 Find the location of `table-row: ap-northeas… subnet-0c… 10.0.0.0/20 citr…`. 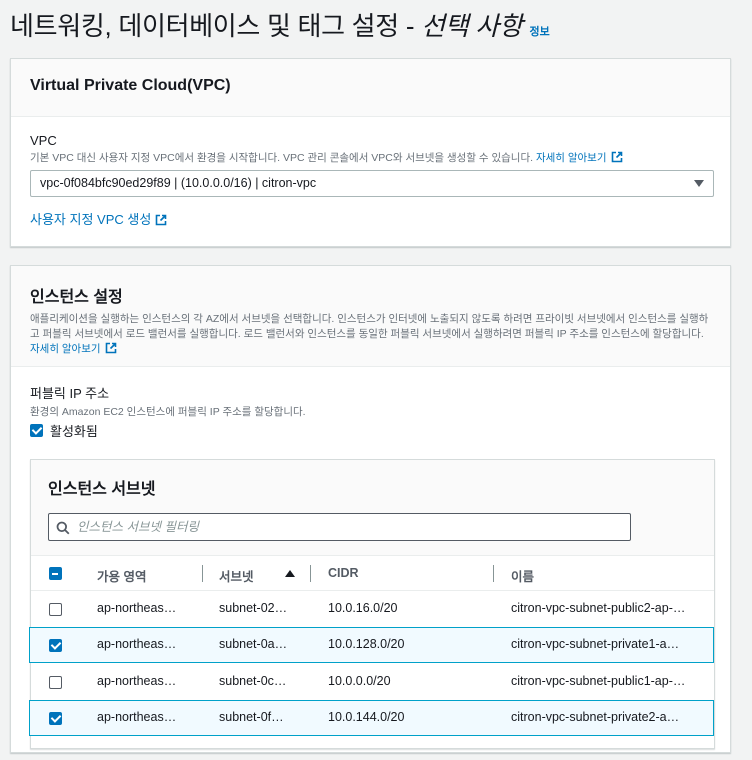

table-row: ap-northeas… subnet-0c… 10.0.0.0/20 citr… is located at coordinates (372, 682).